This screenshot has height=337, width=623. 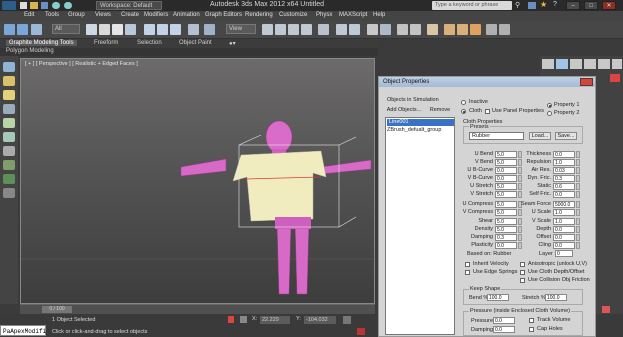 I want to click on absolute-mode-icon, so click(x=243, y=319).